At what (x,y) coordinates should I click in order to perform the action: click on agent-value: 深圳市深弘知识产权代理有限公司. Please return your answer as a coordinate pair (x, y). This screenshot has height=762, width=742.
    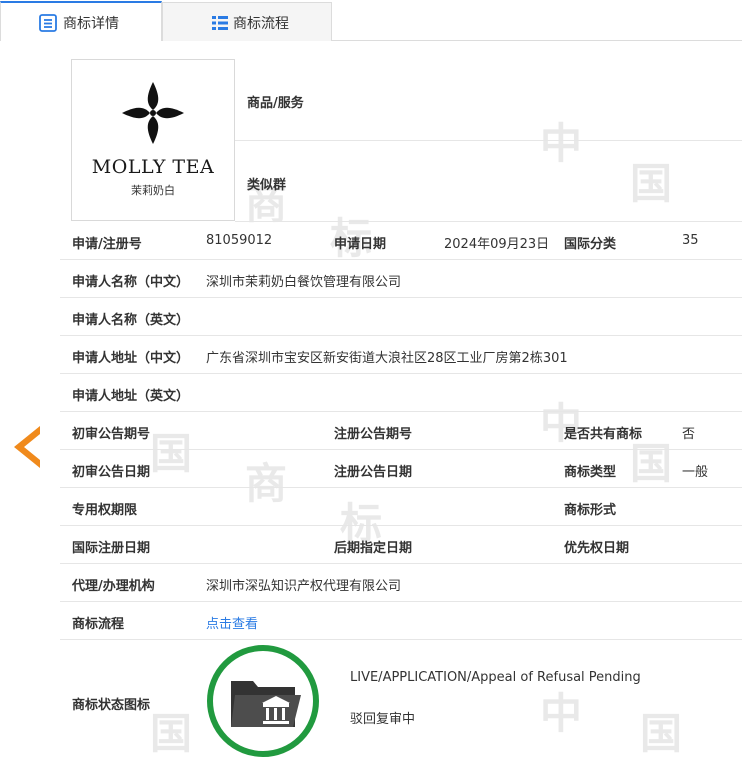
    Looking at the image, I should click on (304, 586).